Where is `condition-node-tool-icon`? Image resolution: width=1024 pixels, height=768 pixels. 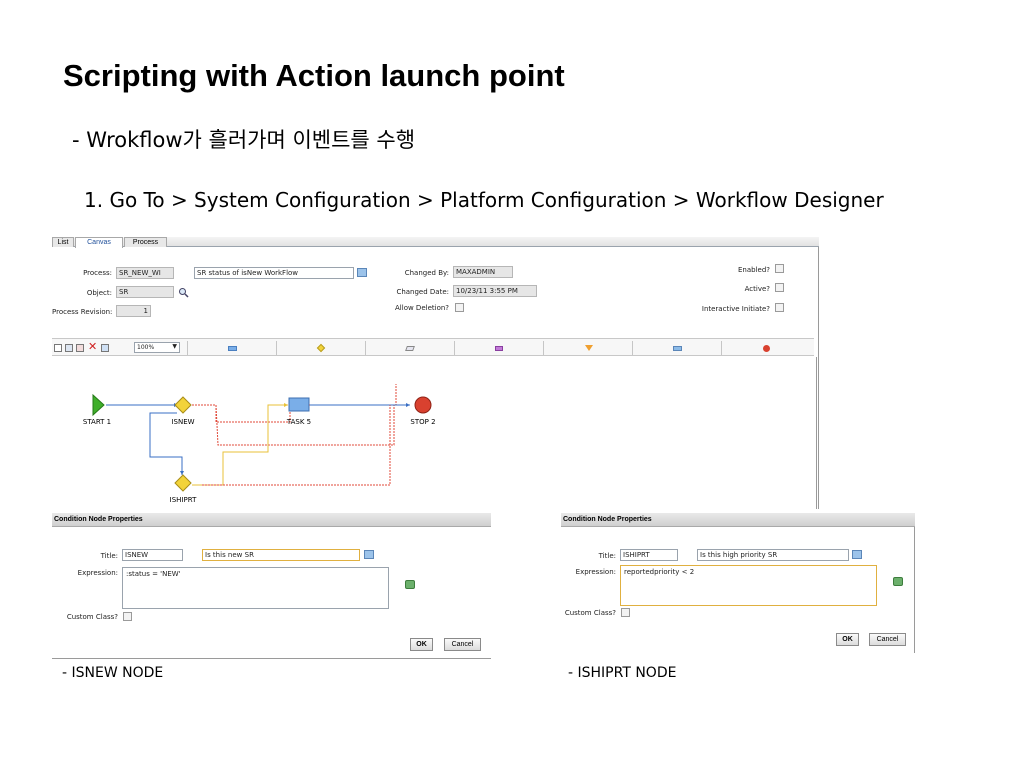 condition-node-tool-icon is located at coordinates (321, 348).